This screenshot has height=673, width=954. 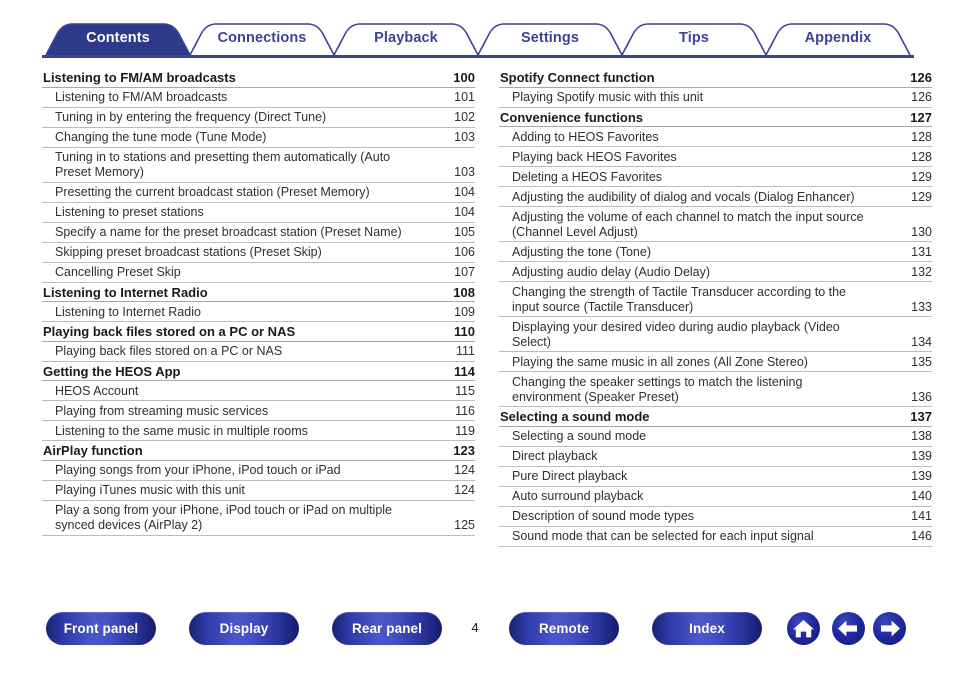 I want to click on arrow-left-icon, so click(x=848, y=628).